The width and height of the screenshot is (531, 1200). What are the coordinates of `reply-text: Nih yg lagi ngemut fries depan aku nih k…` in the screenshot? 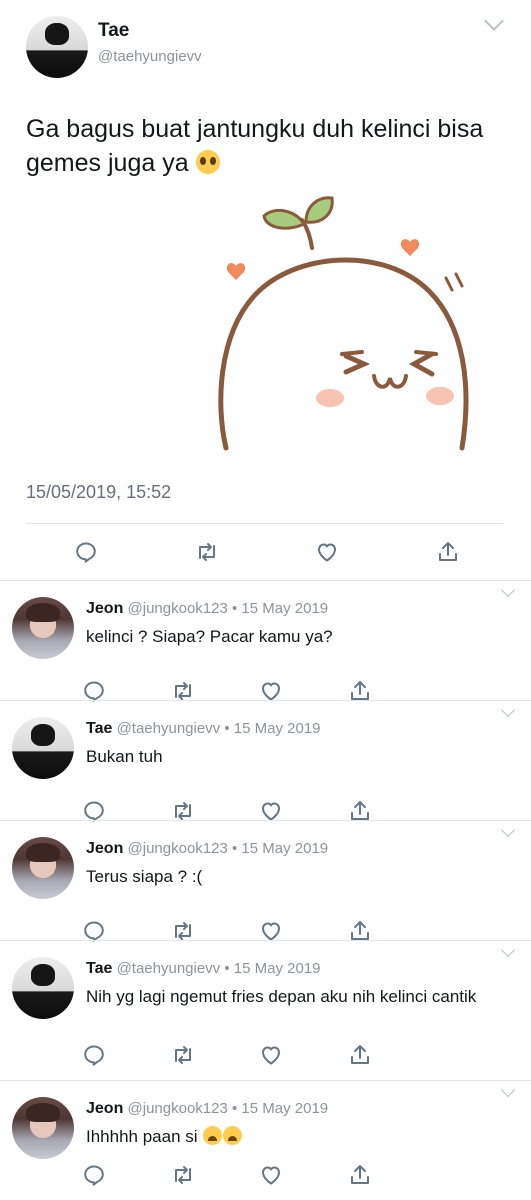 It's located at (281, 996).